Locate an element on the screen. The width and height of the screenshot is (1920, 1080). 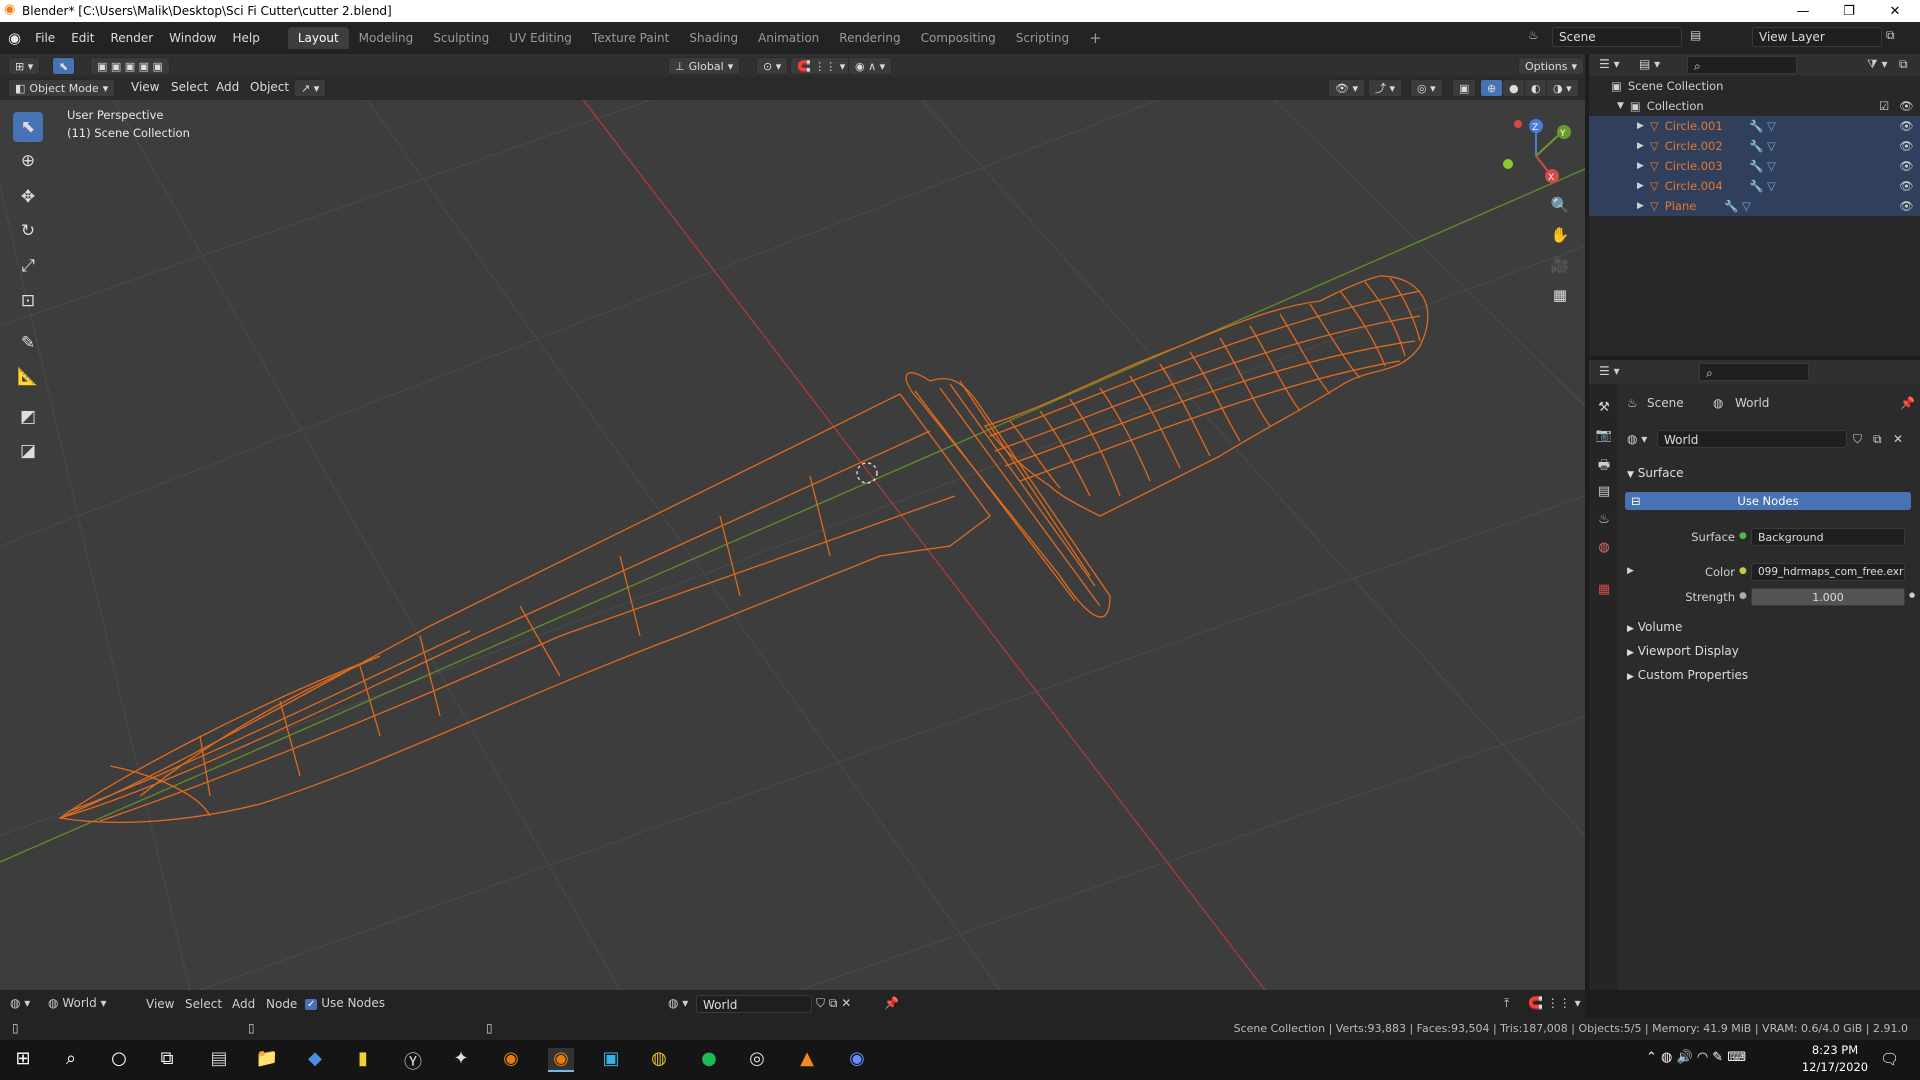
app-ring-icon: ◎ is located at coordinates (757, 1060).